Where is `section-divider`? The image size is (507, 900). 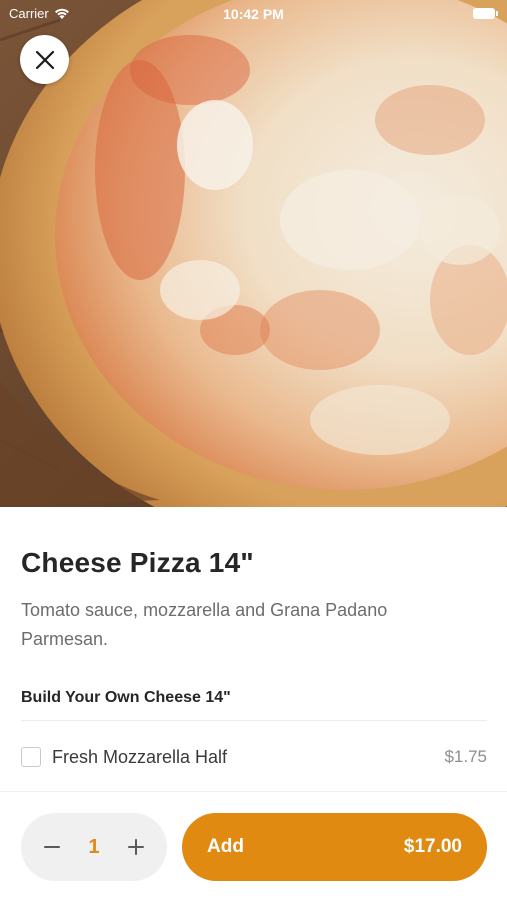 section-divider is located at coordinates (254, 720).